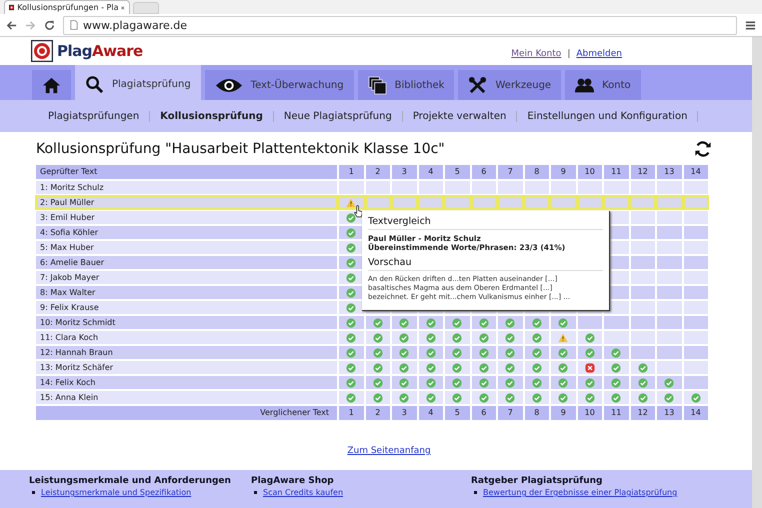  Describe the element at coordinates (49, 25) in the screenshot. I see `reload-icon` at that location.